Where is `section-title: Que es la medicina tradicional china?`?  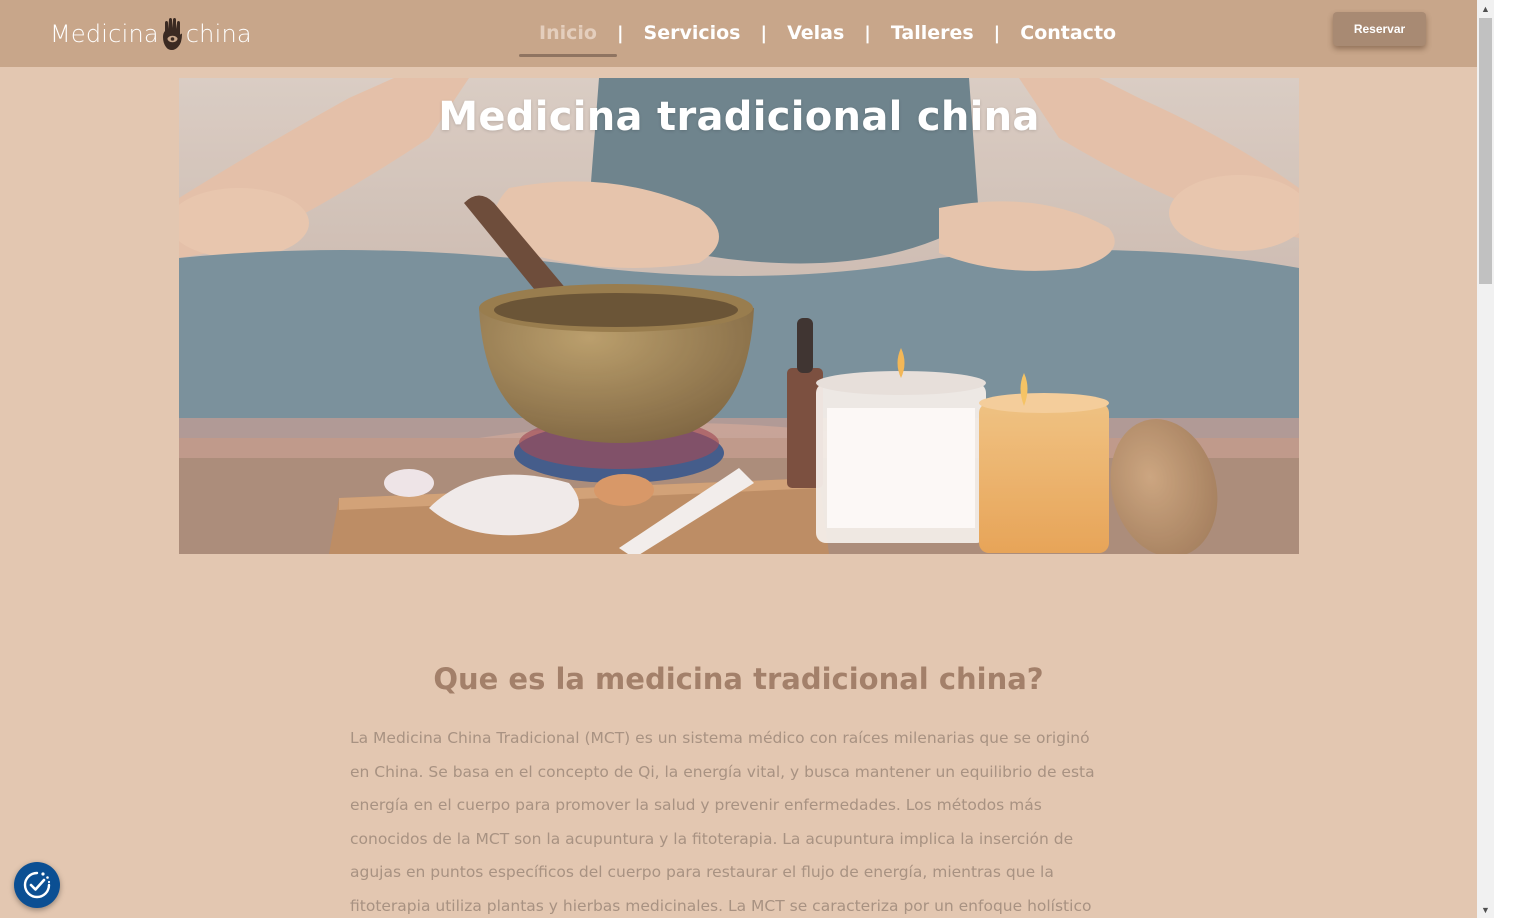 section-title: Que es la medicina tradicional china? is located at coordinates (738, 679).